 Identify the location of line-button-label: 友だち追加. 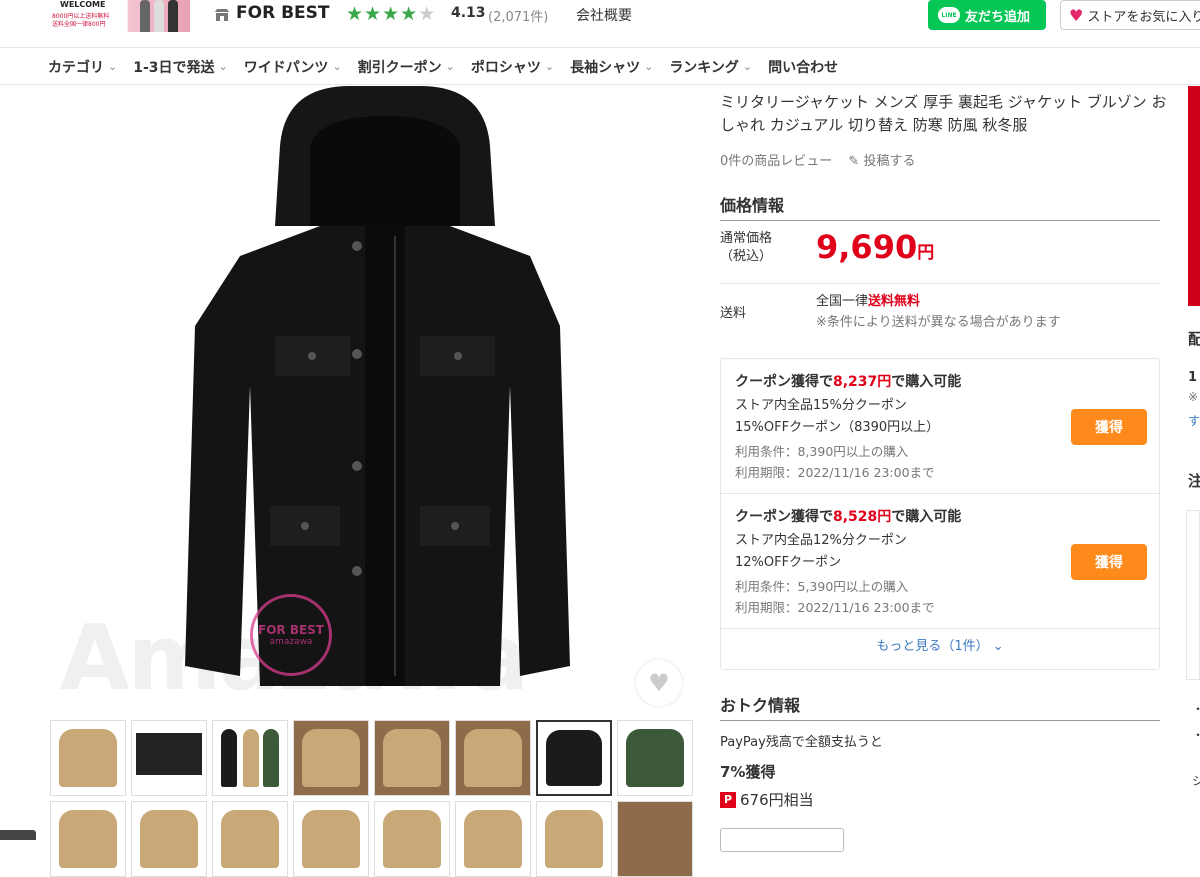
(998, 17).